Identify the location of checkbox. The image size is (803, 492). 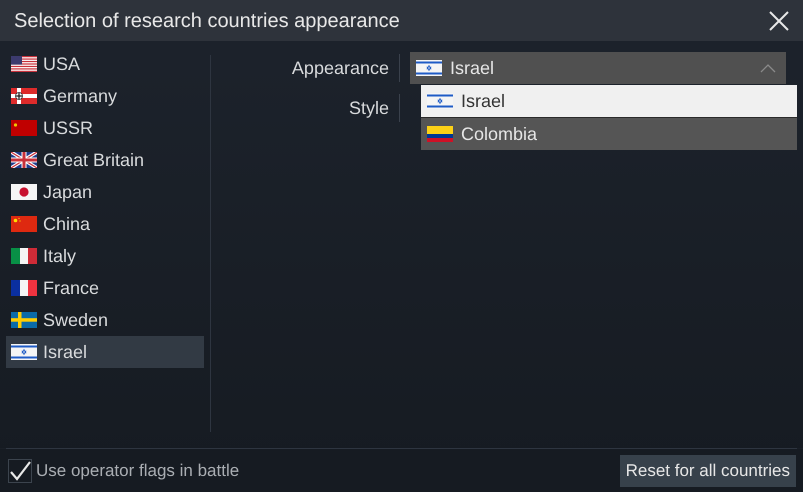
(20, 470).